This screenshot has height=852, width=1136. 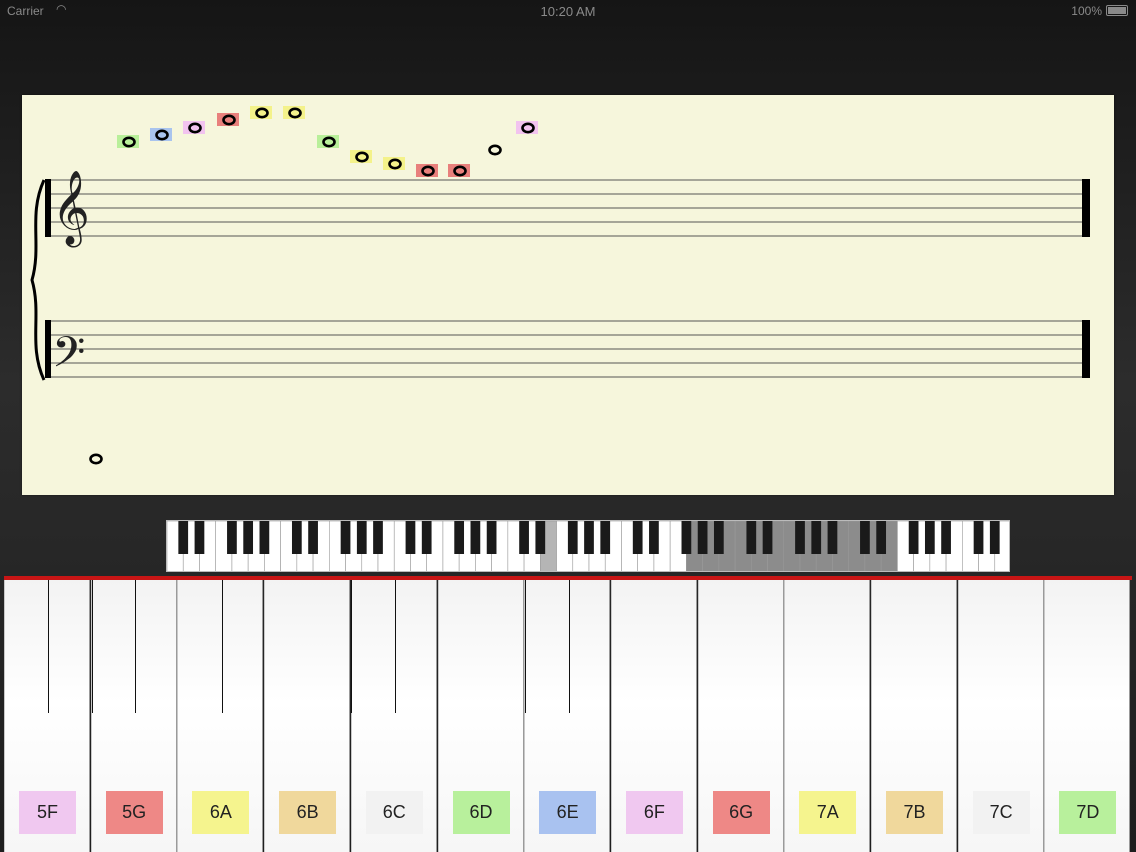 I want to click on bass-staff, so click(x=567, y=349).